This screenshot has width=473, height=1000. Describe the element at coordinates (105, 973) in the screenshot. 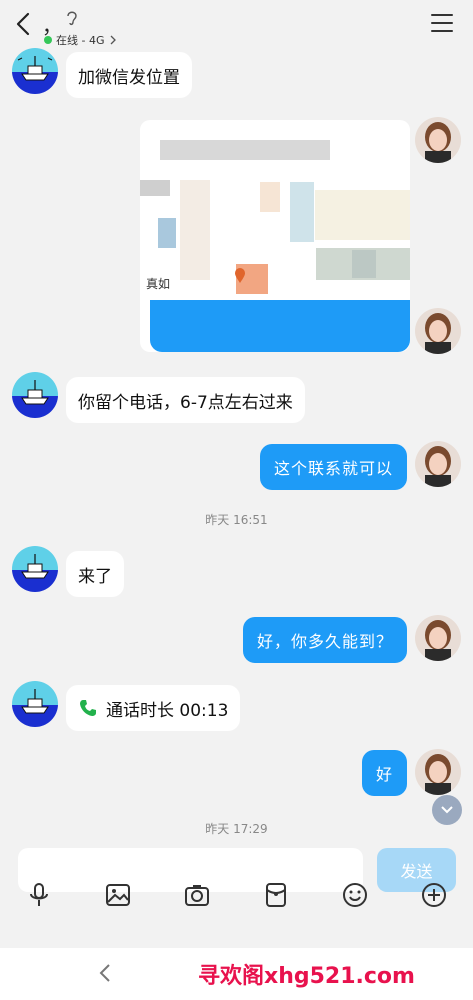

I see `system-back-icon` at that location.